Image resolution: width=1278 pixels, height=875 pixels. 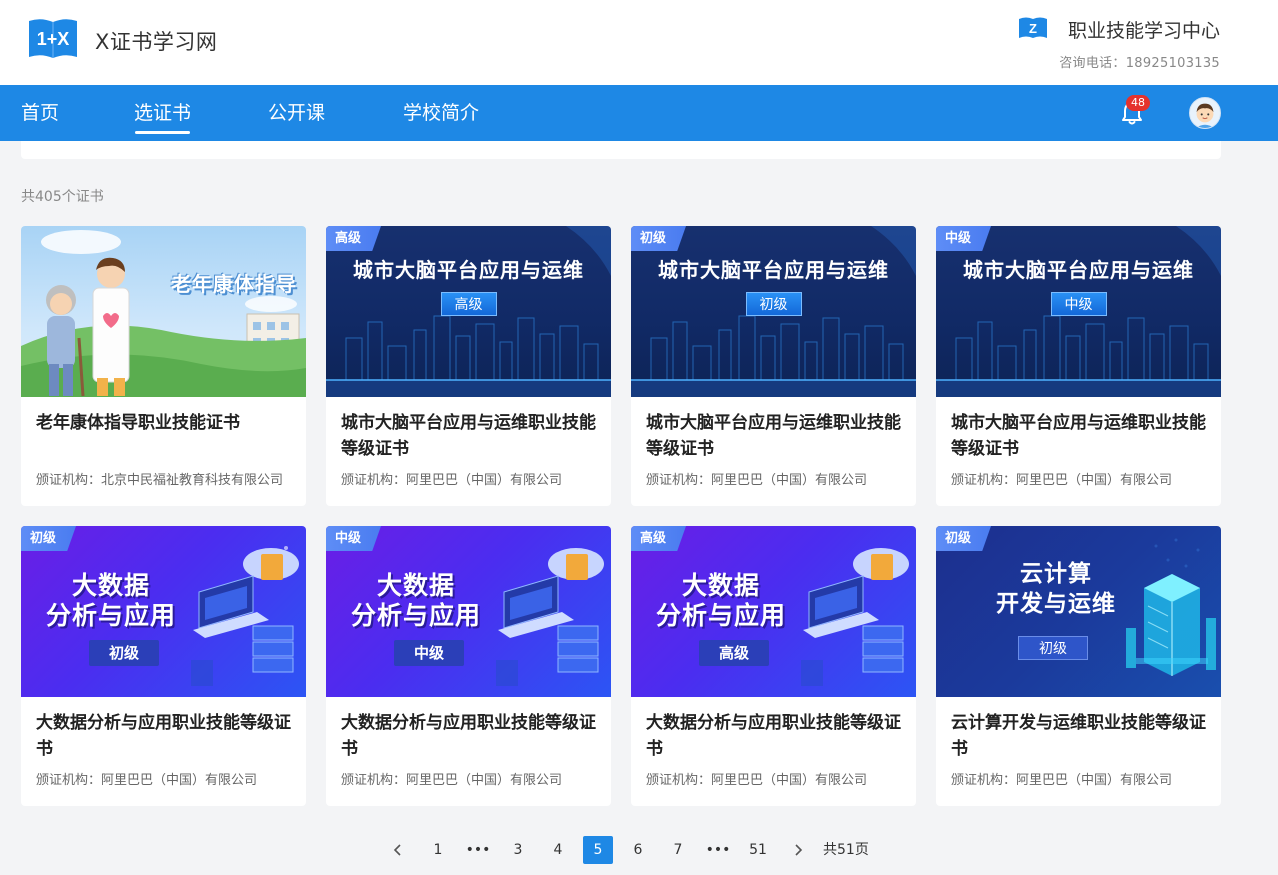 What do you see at coordinates (678, 850) in the screenshot?
I see `pagination-page: 7` at bounding box center [678, 850].